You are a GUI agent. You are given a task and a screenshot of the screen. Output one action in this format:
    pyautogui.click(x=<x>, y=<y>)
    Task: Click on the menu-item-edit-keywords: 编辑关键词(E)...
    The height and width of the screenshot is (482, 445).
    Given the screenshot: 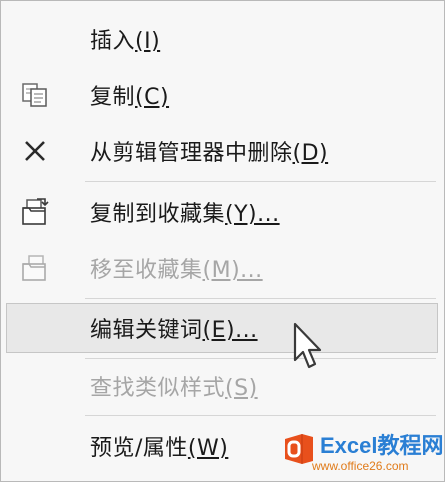 What is the action you would take?
    pyautogui.click(x=222, y=328)
    